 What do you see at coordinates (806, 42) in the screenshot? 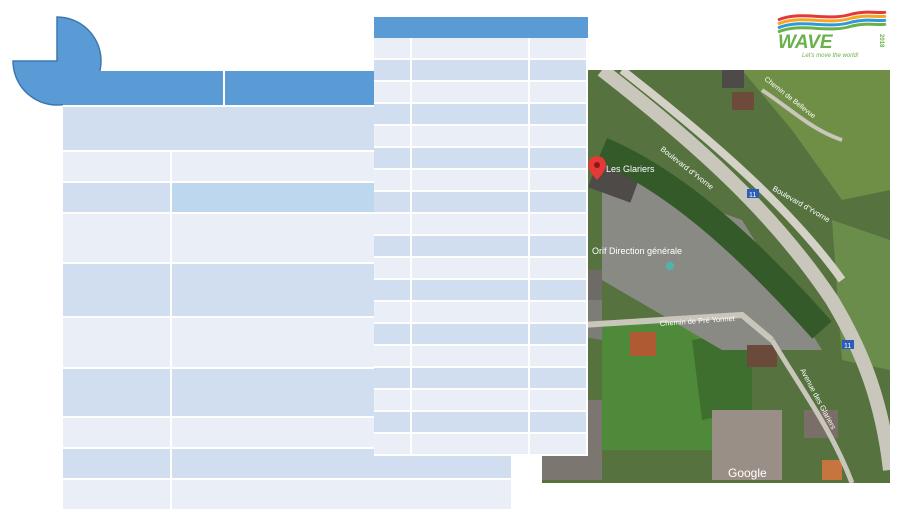
I see `logo-brand: WAVE` at bounding box center [806, 42].